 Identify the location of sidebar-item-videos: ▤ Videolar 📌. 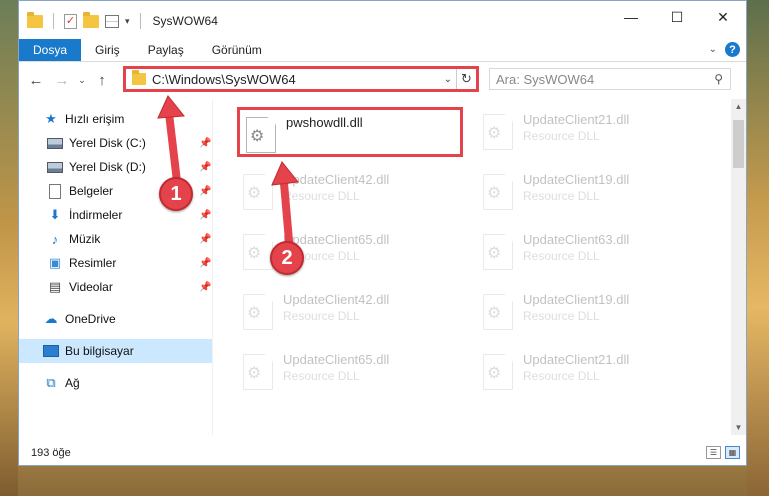
(115, 287).